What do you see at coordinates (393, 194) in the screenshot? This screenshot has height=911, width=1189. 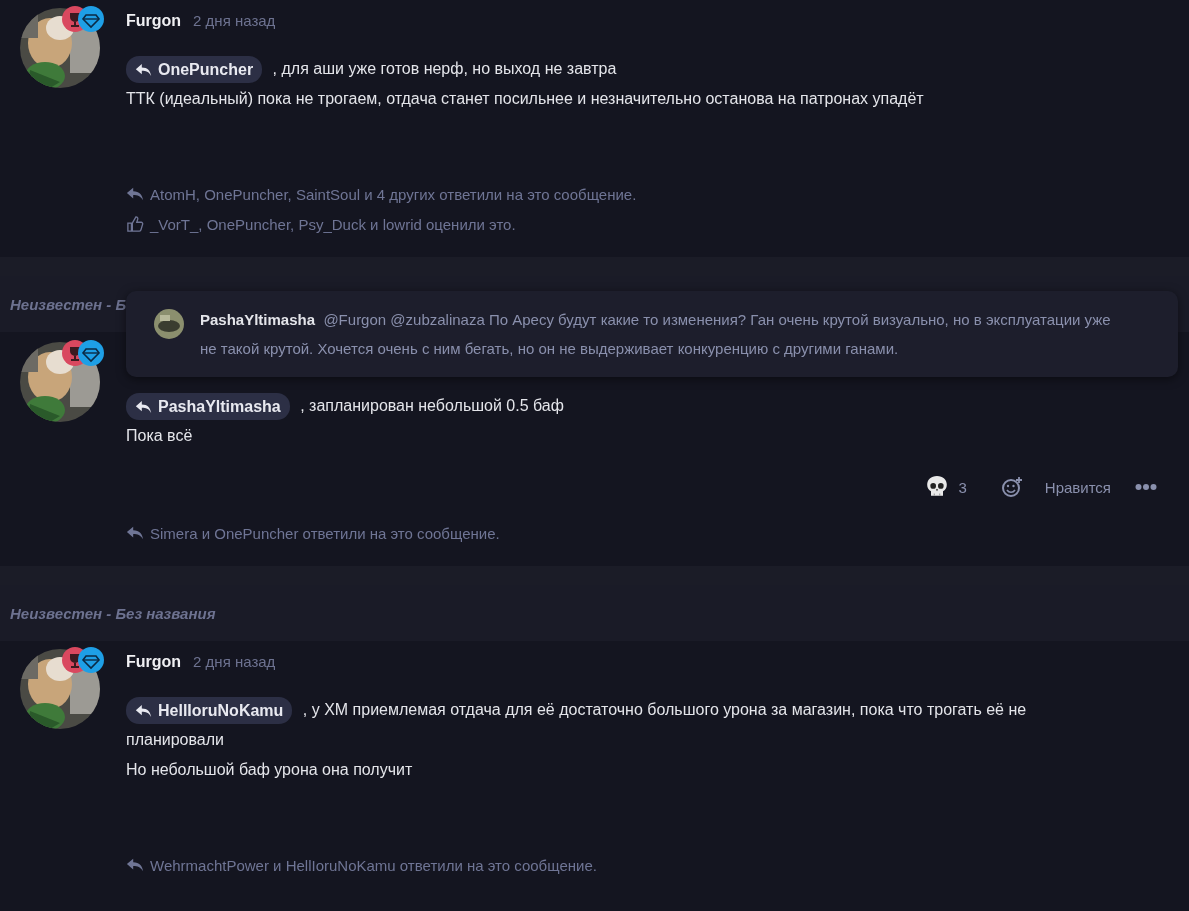 I see `replies-summary: AtomH, OnePuncher, SaintSoul и 4 других ответили на это сообщение.` at bounding box center [393, 194].